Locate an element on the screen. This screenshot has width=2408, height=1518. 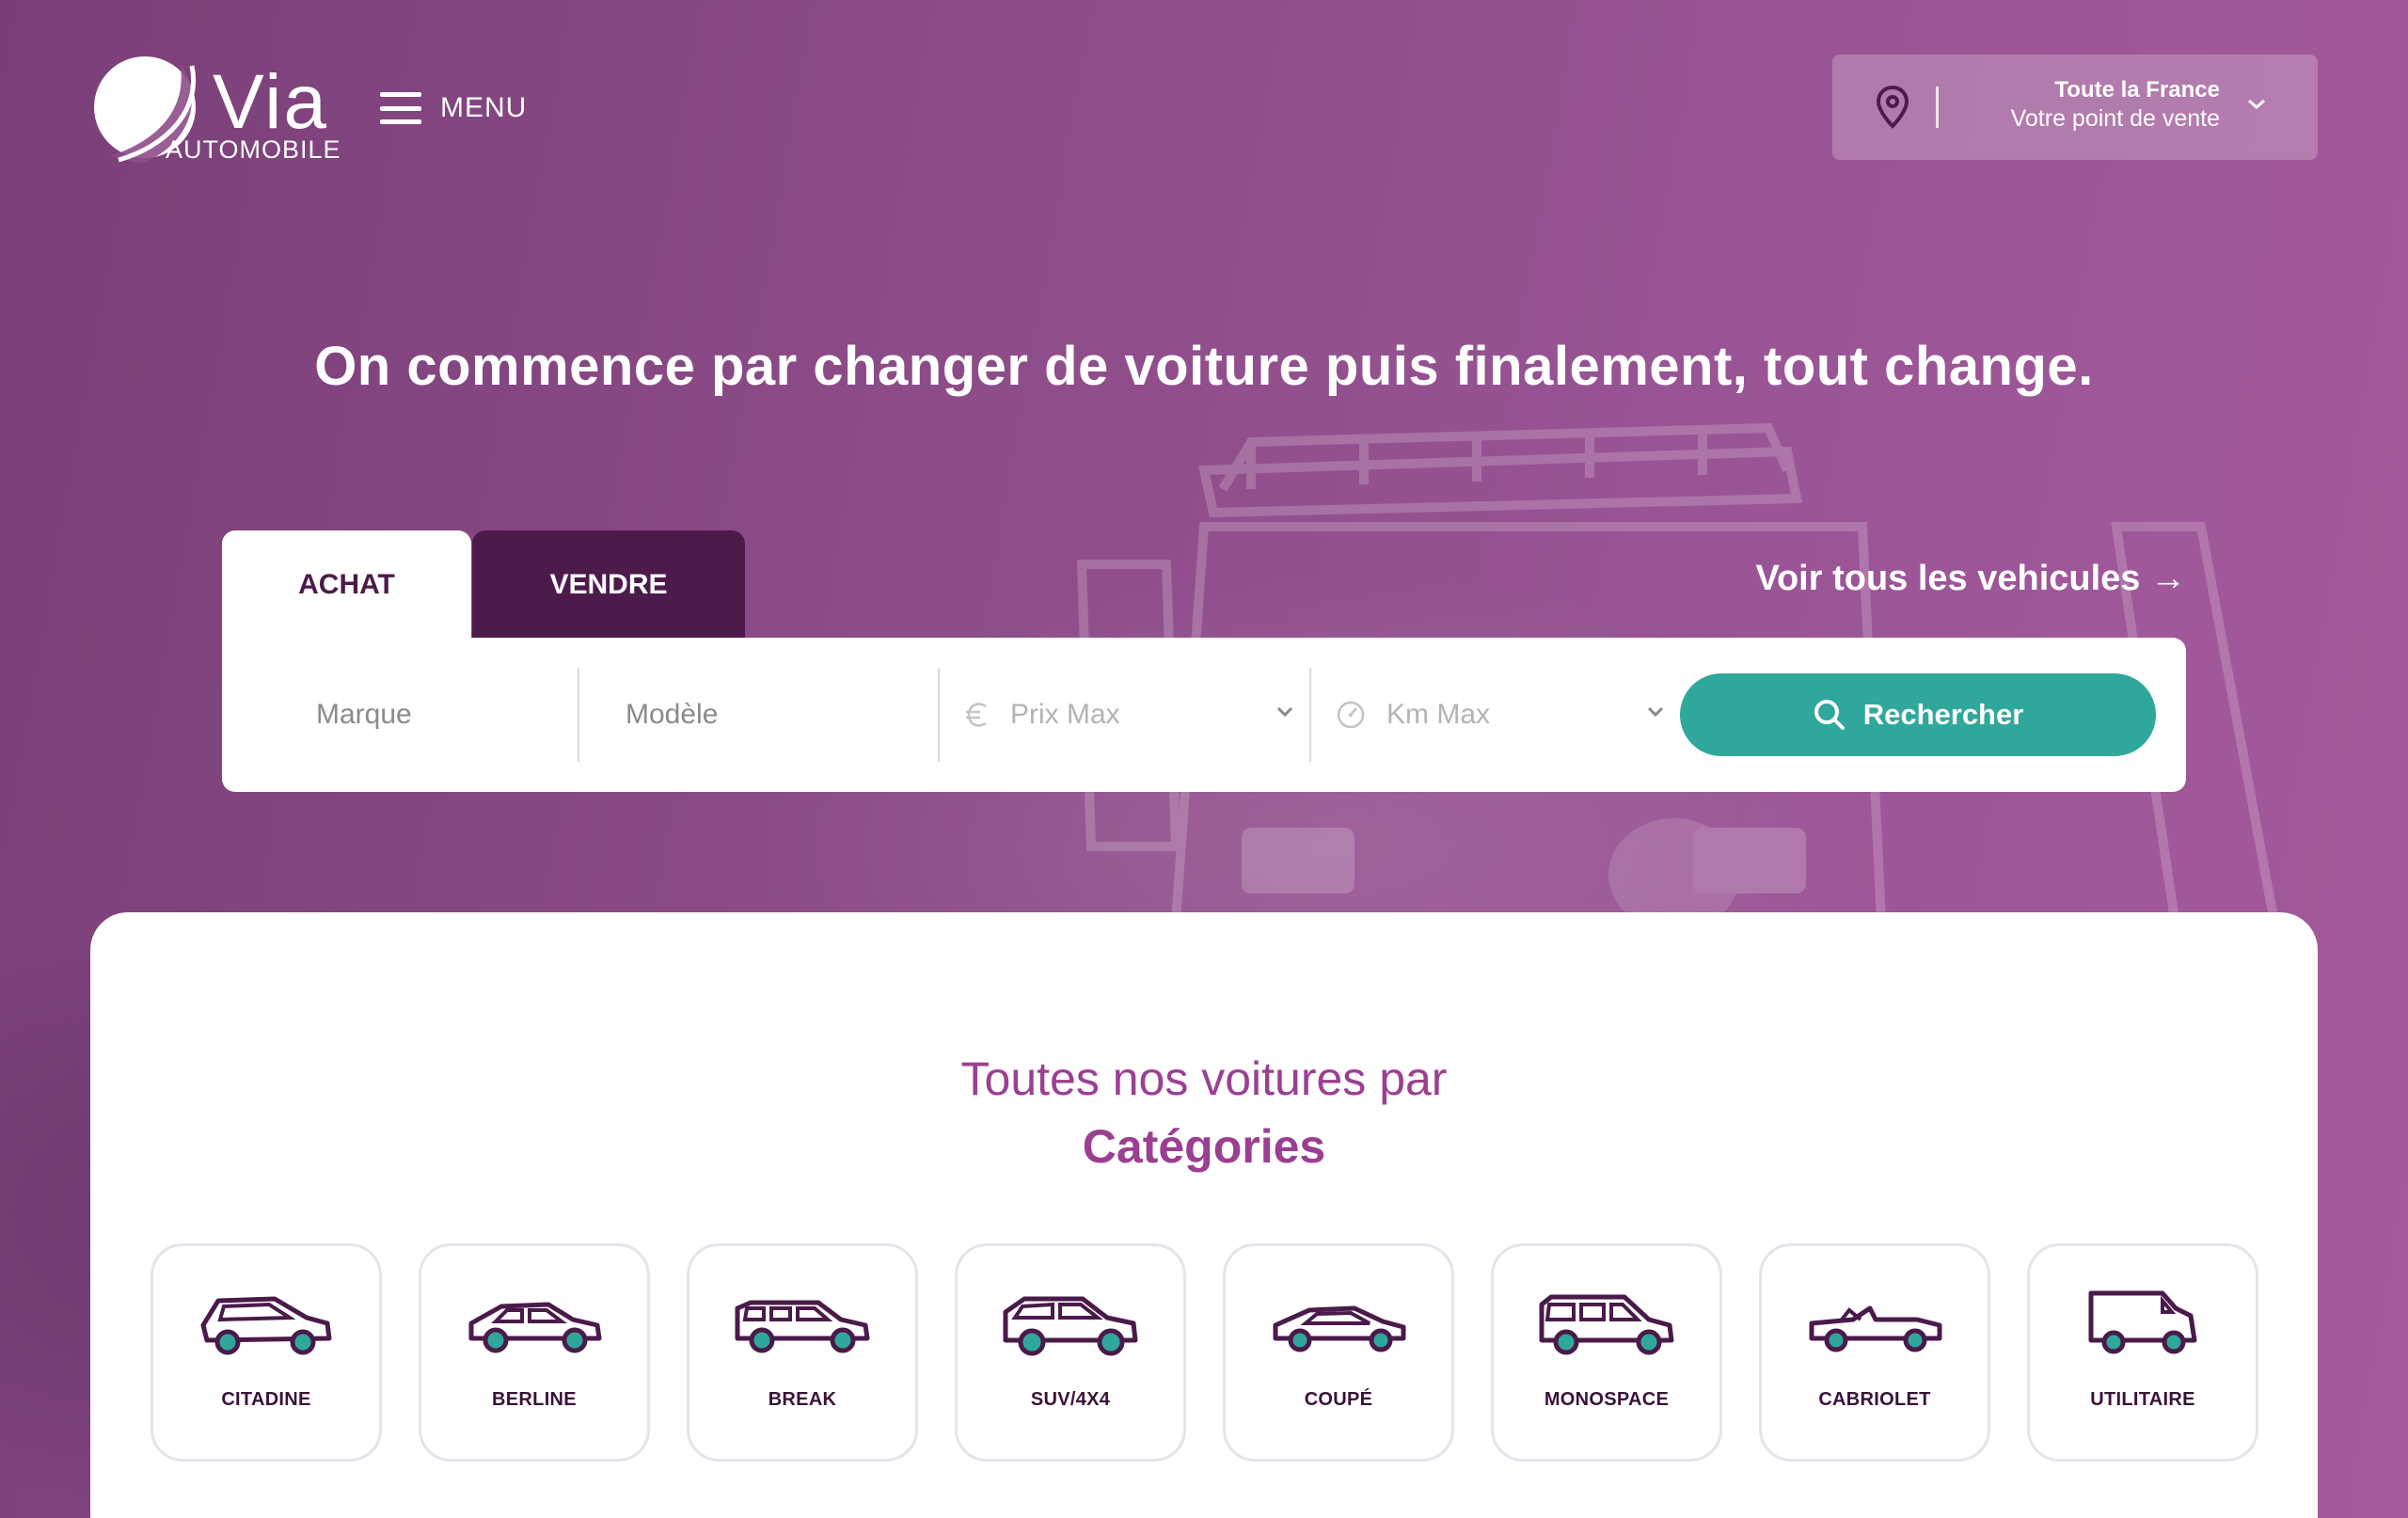
categories-subtitle: Toutes nos voitures par is located at coordinates (1204, 1078).